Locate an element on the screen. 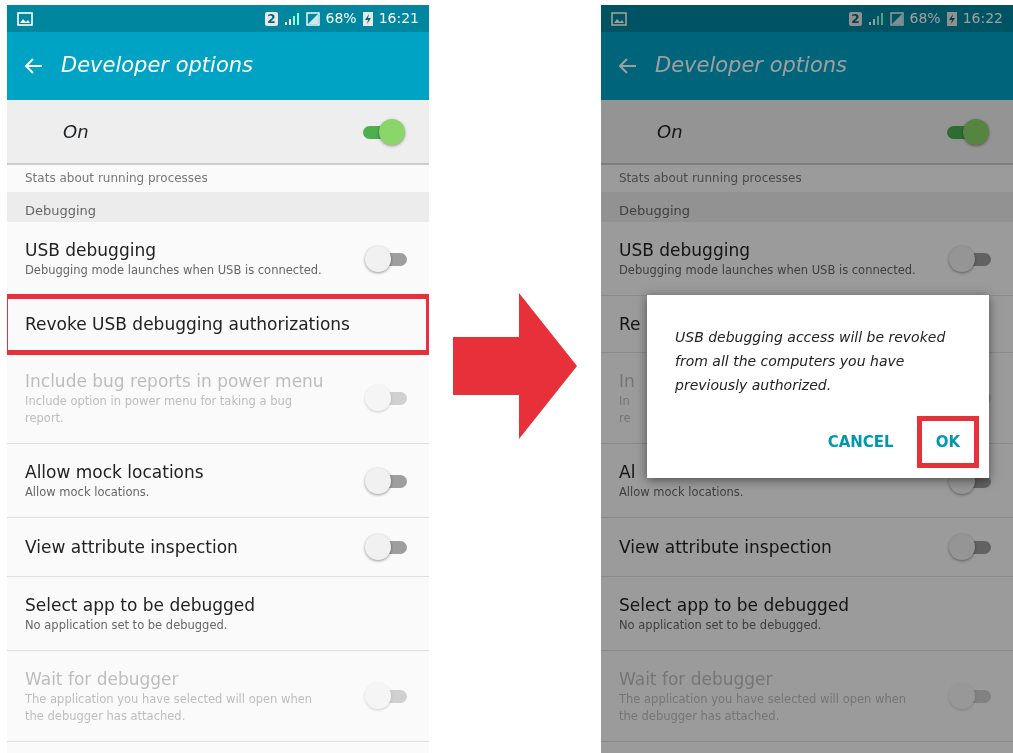 The image size is (1013, 753). item-title: Revoke USB debugging authorizations is located at coordinates (187, 324).